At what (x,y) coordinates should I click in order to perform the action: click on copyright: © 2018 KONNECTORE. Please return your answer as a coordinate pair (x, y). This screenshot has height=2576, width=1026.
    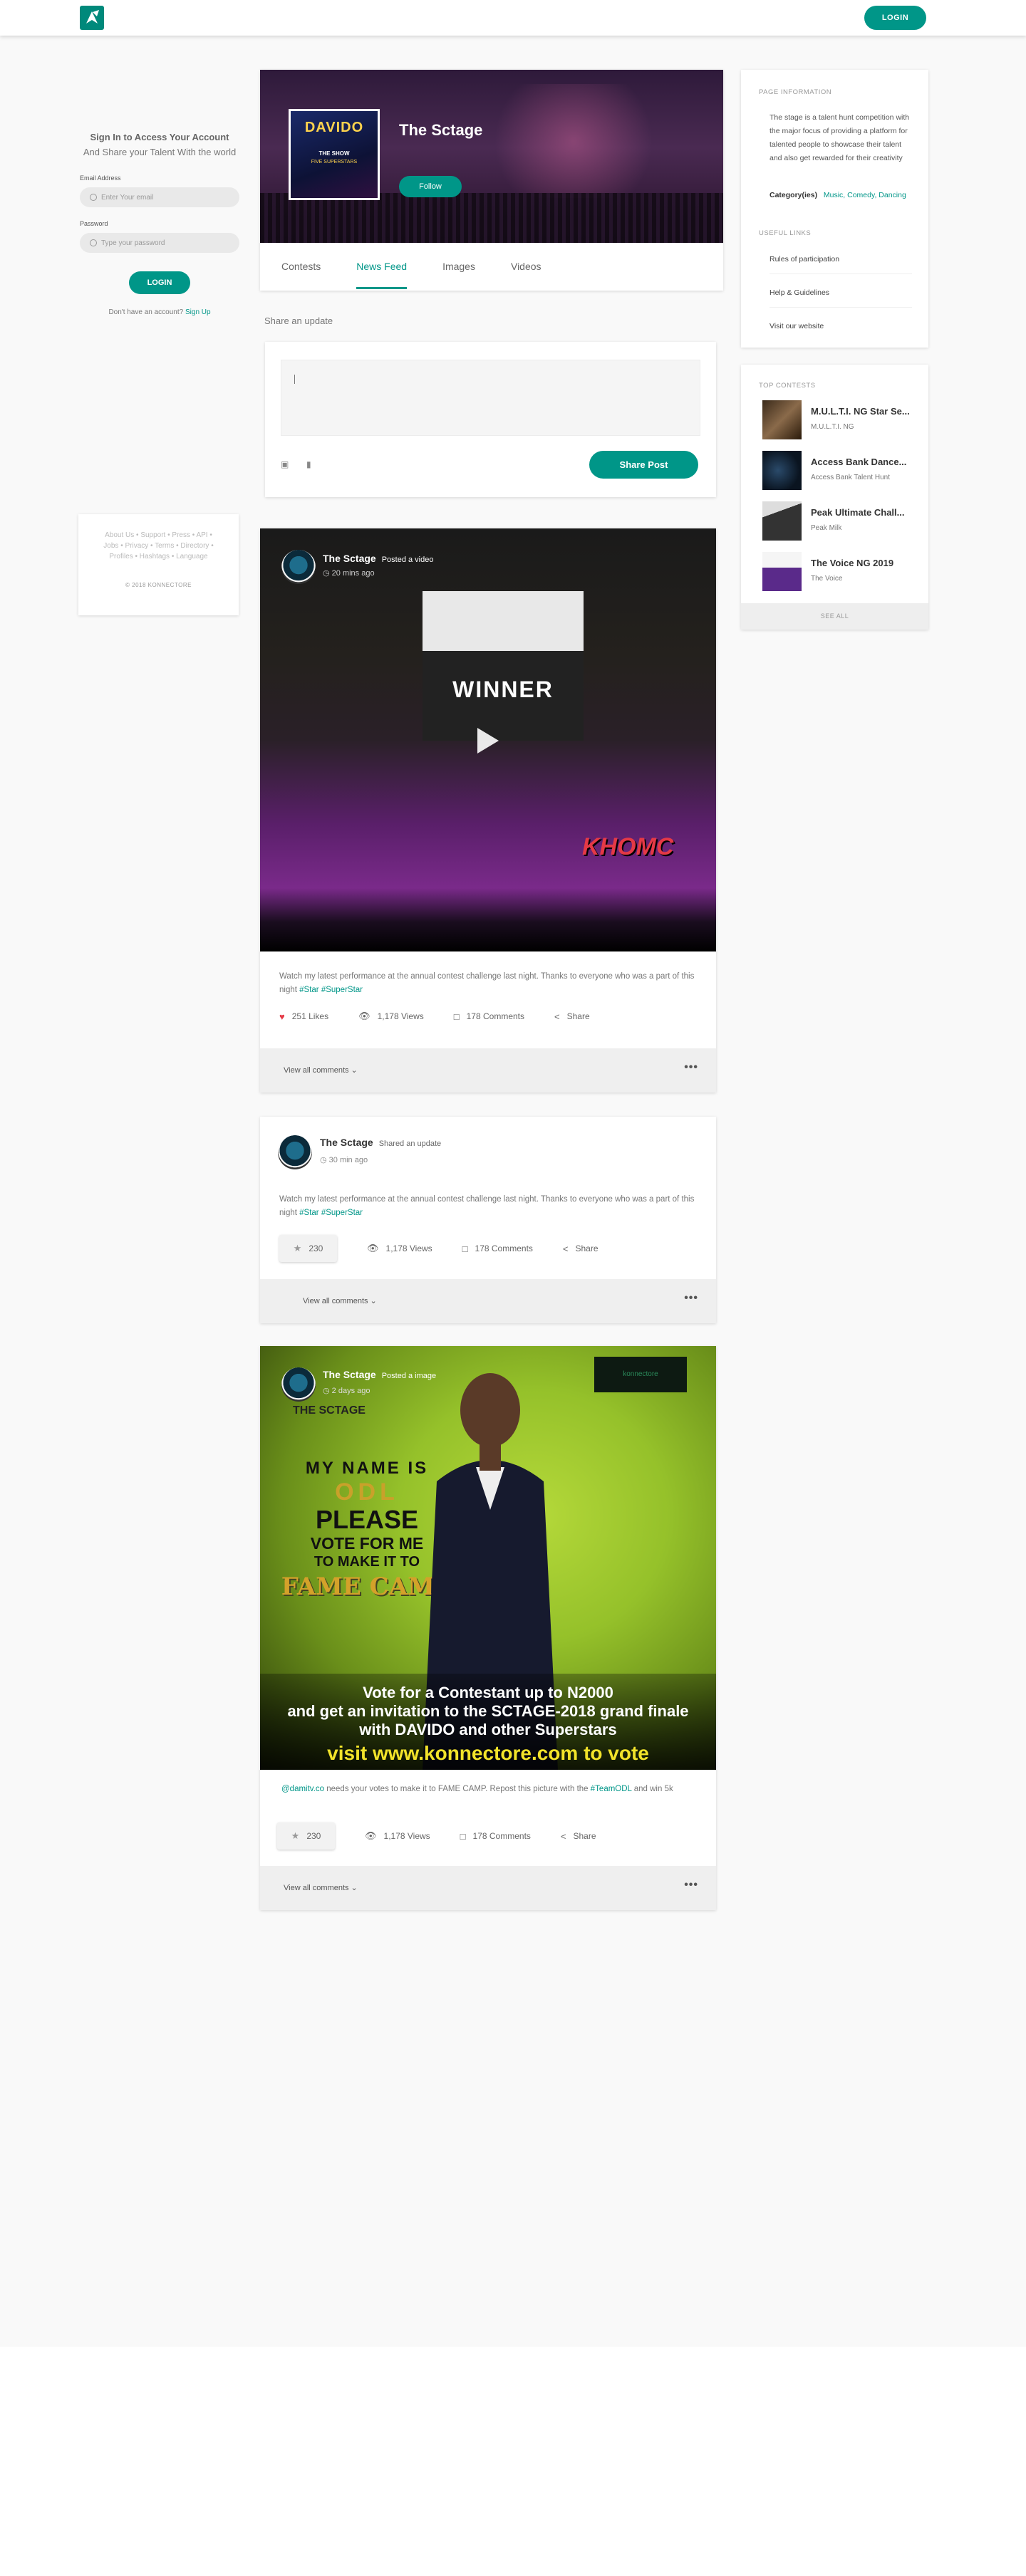
    Looking at the image, I should click on (158, 585).